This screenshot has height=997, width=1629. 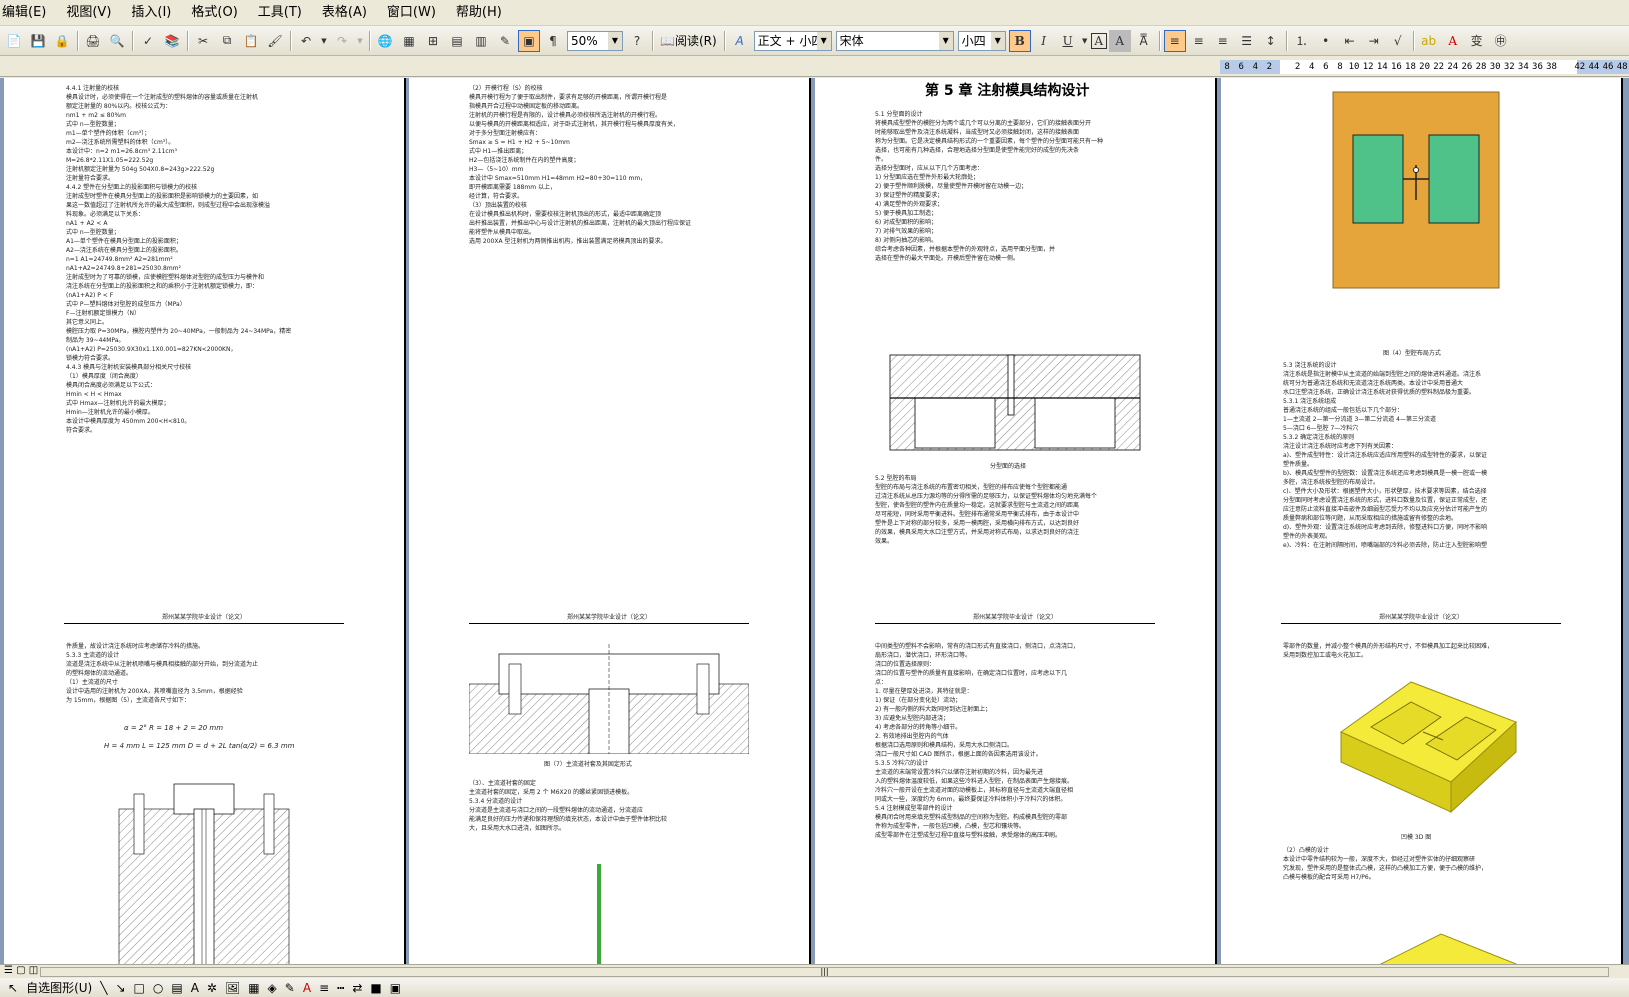 What do you see at coordinates (1174, 40) in the screenshot?
I see `align-left-icon: ≡` at bounding box center [1174, 40].